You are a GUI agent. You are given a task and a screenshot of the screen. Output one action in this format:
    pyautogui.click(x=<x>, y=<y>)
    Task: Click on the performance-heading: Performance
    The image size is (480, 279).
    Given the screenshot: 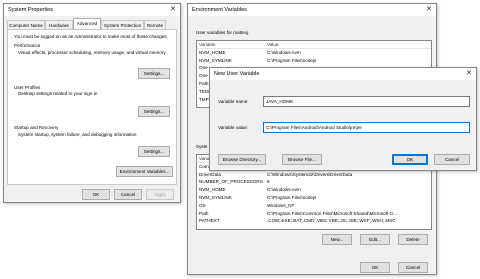 What is the action you would take?
    pyautogui.click(x=27, y=45)
    